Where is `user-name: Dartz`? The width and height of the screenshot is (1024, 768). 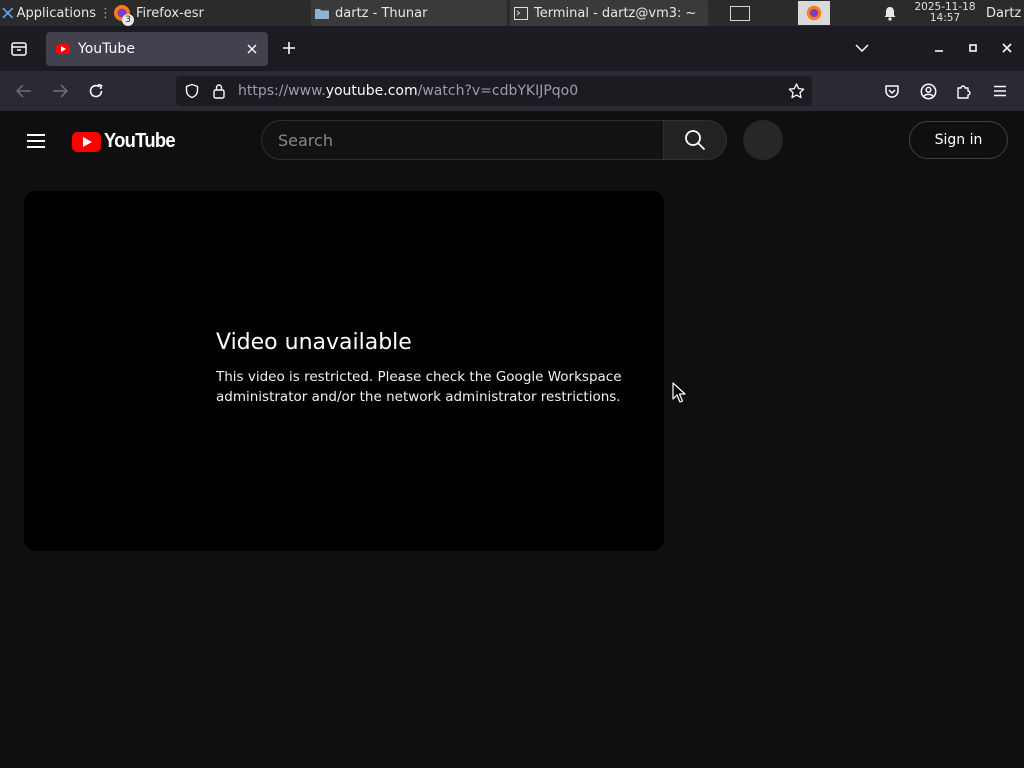 user-name: Dartz is located at coordinates (1004, 13).